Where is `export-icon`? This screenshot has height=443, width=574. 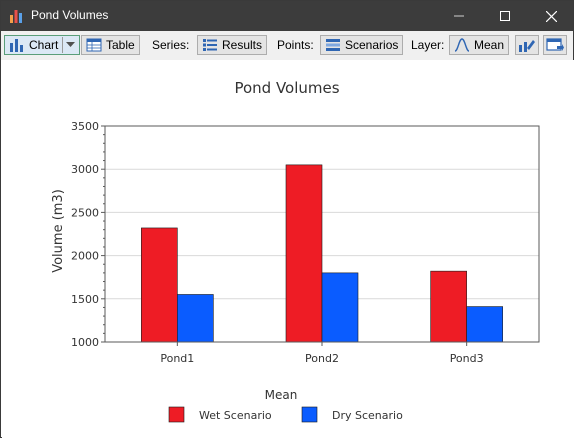
export-icon is located at coordinates (555, 44).